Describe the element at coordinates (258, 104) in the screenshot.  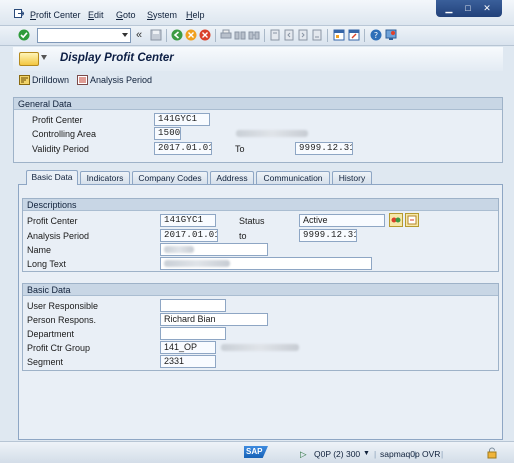
I see `group-title: General Data` at that location.